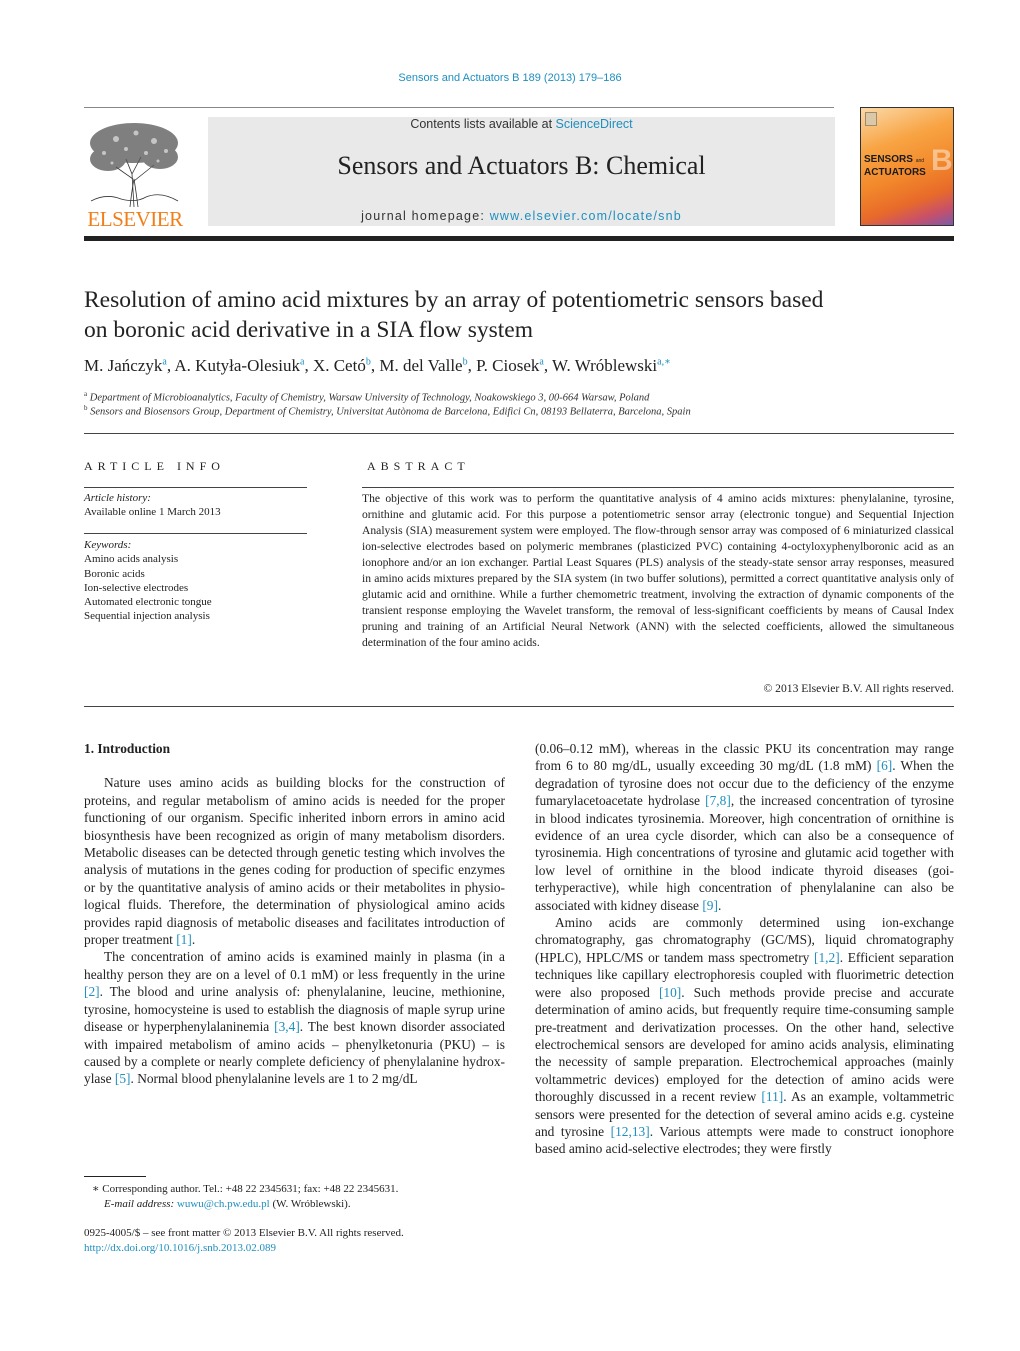 The image size is (1020, 1351). I want to click on contents-prefix: Contents lists available at, so click(483, 124).